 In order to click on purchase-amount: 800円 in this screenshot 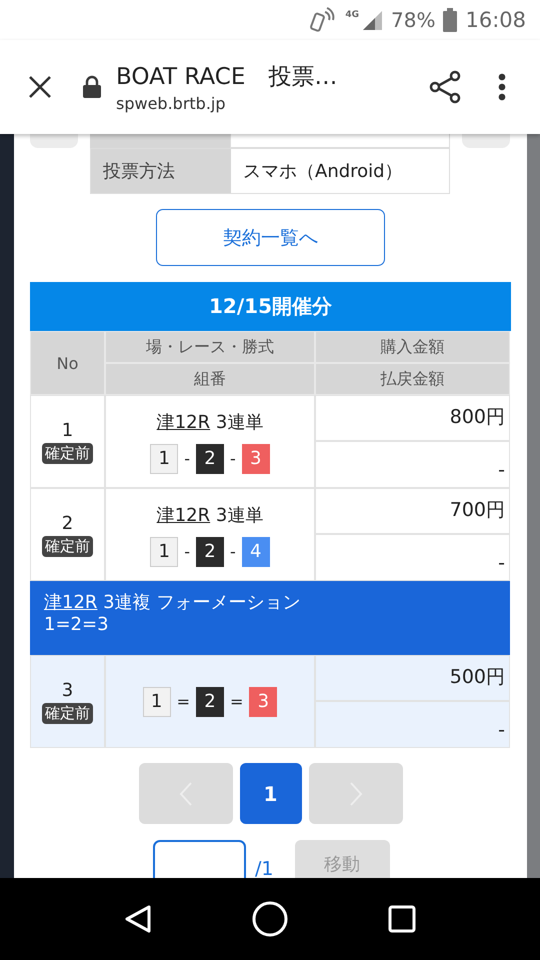, I will do `click(412, 418)`.